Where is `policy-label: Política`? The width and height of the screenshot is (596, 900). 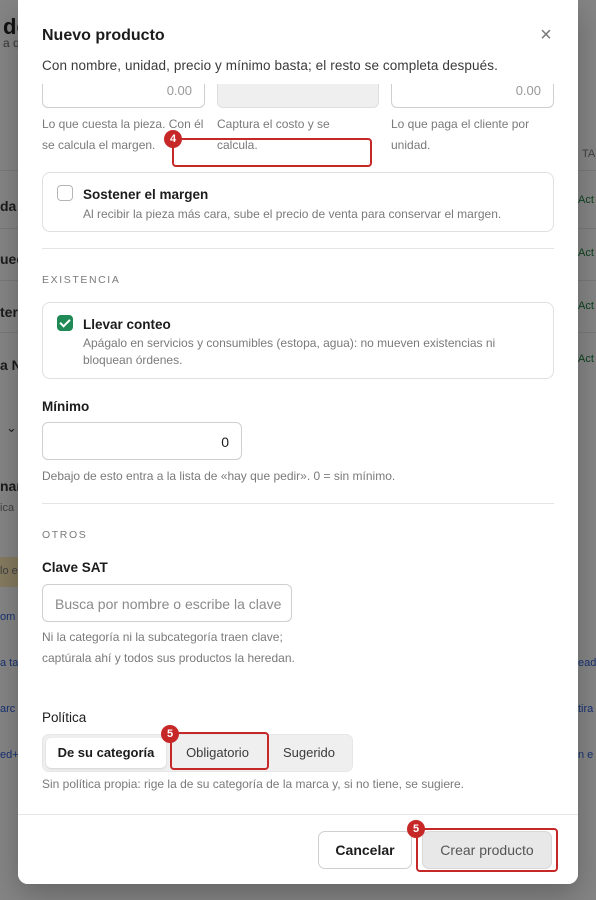 policy-label: Política is located at coordinates (64, 717).